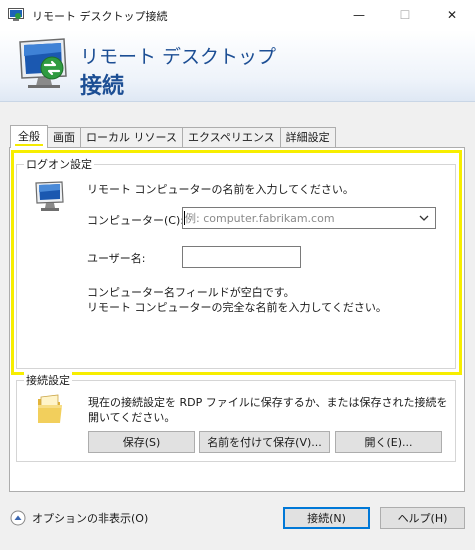  What do you see at coordinates (18, 518) in the screenshot?
I see `chevron-up-circle-icon` at bounding box center [18, 518].